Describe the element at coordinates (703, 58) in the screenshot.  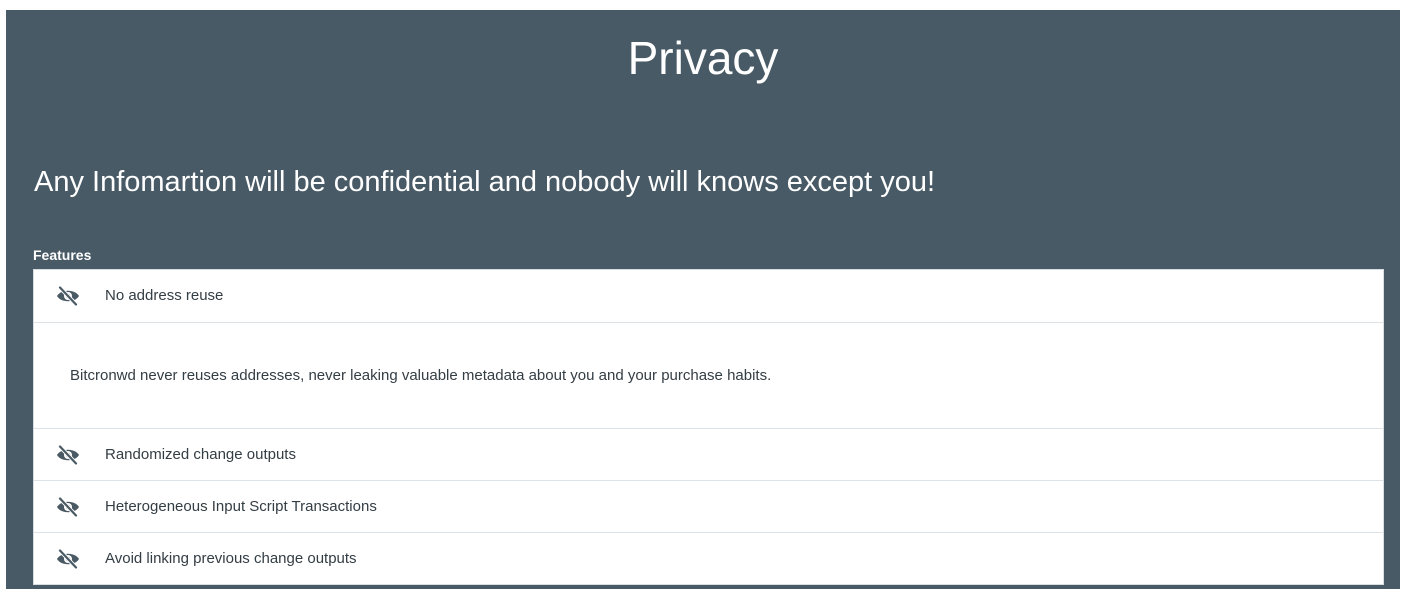
I see `page-title: Privacy` at that location.